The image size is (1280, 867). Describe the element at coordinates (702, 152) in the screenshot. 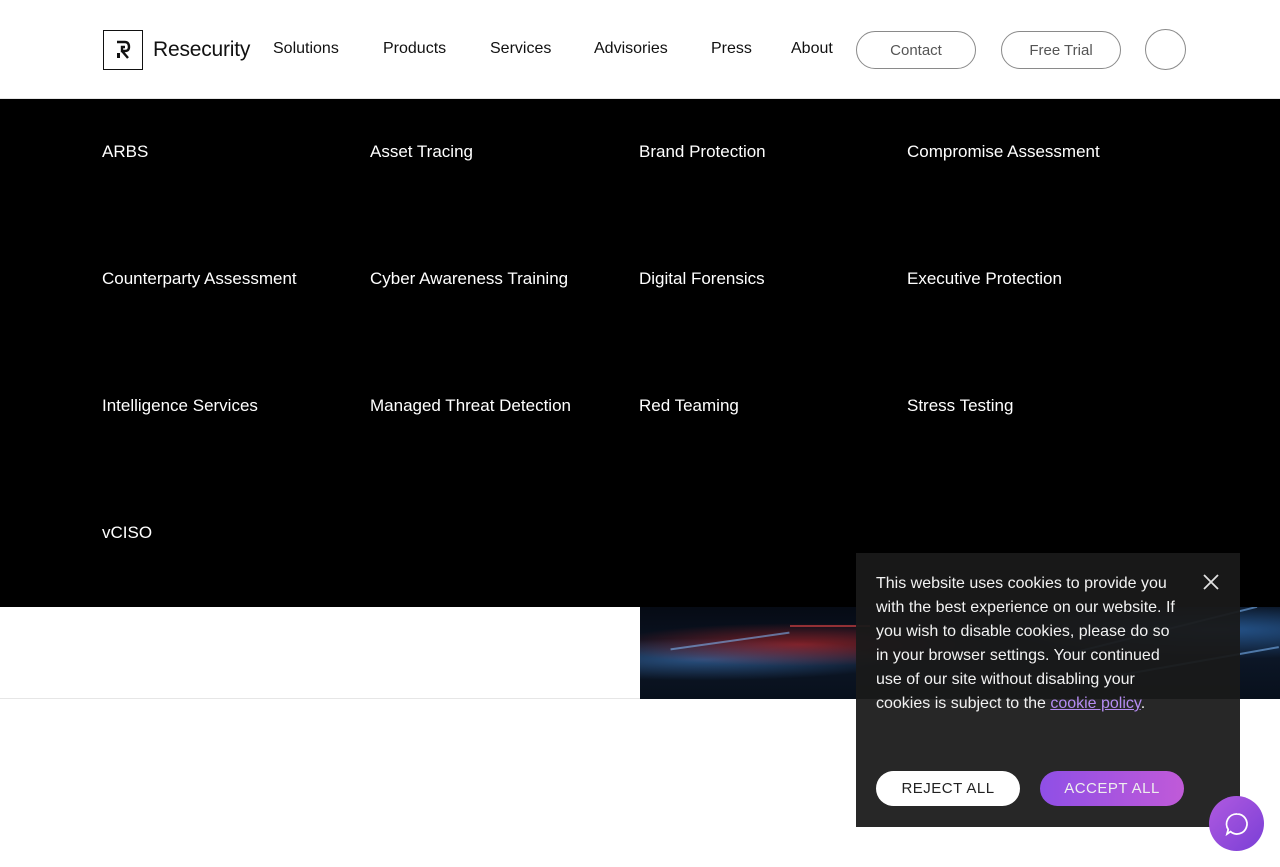

I see `menu-item-brand-protection: Brand Protection` at that location.